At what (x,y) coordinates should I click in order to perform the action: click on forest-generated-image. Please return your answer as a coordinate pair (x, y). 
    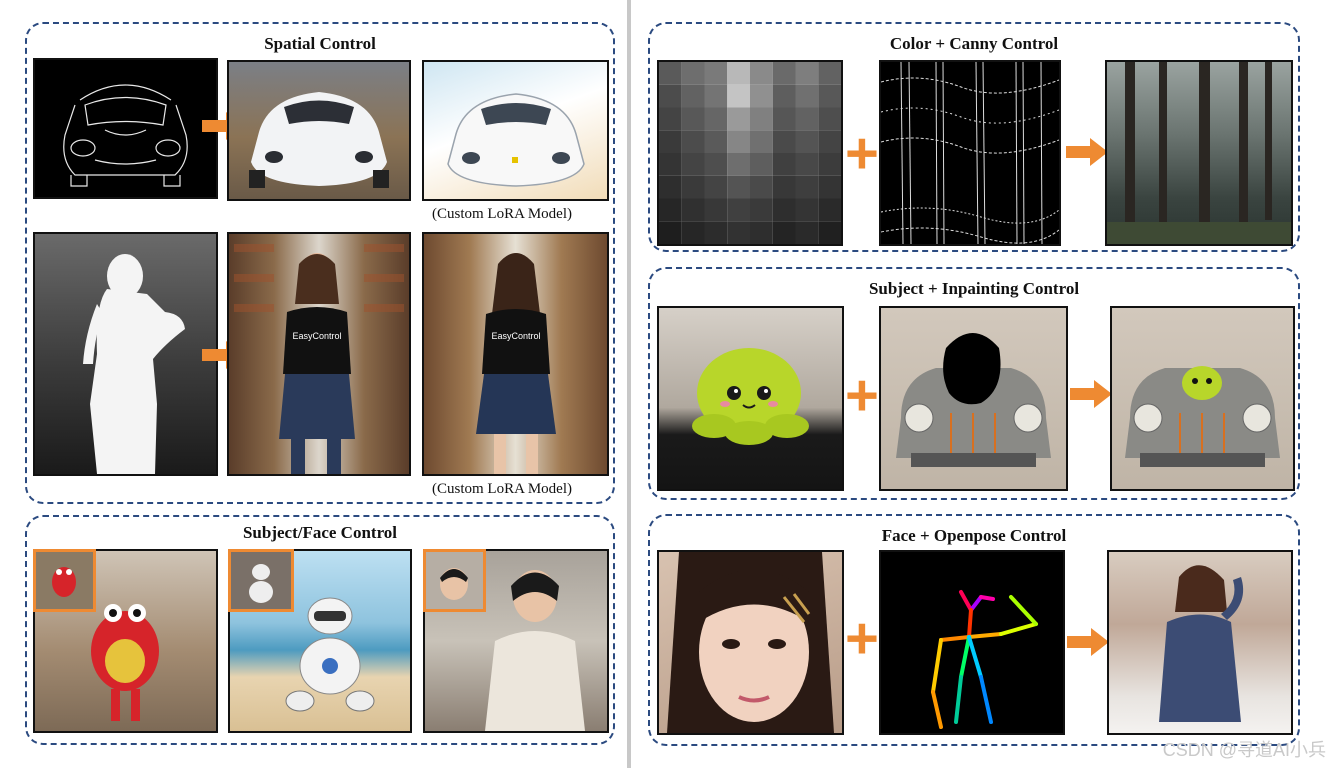
    Looking at the image, I should click on (1199, 153).